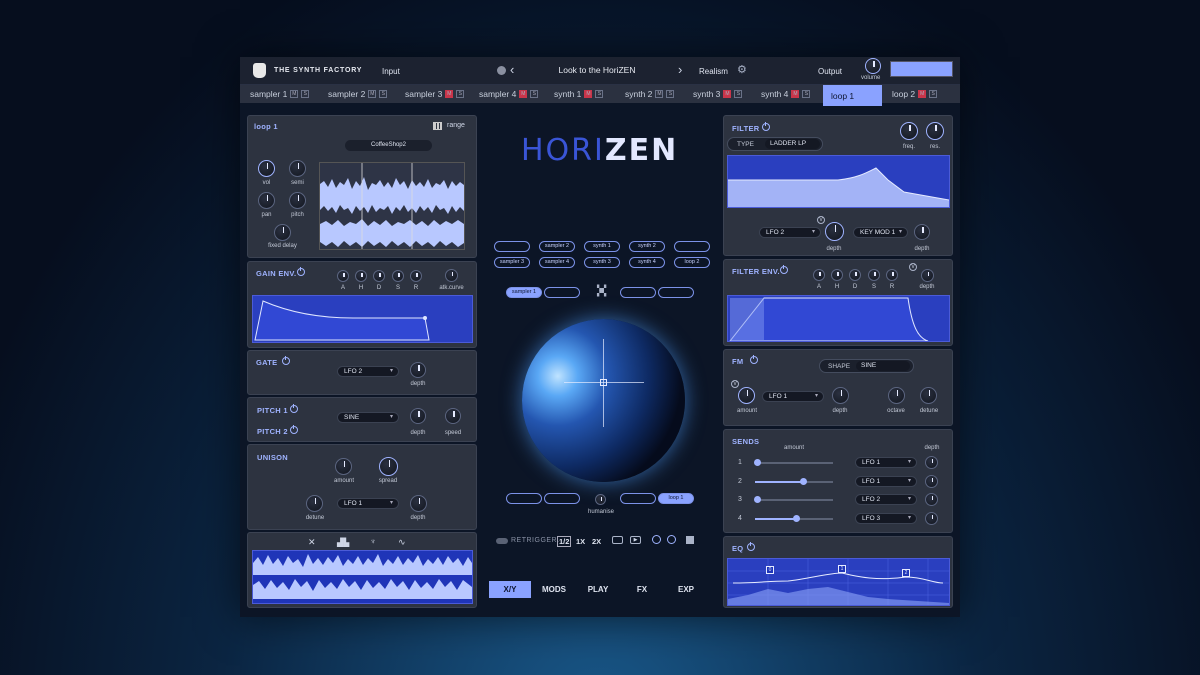  What do you see at coordinates (656, 539) in the screenshot?
I see `forward-icon` at bounding box center [656, 539].